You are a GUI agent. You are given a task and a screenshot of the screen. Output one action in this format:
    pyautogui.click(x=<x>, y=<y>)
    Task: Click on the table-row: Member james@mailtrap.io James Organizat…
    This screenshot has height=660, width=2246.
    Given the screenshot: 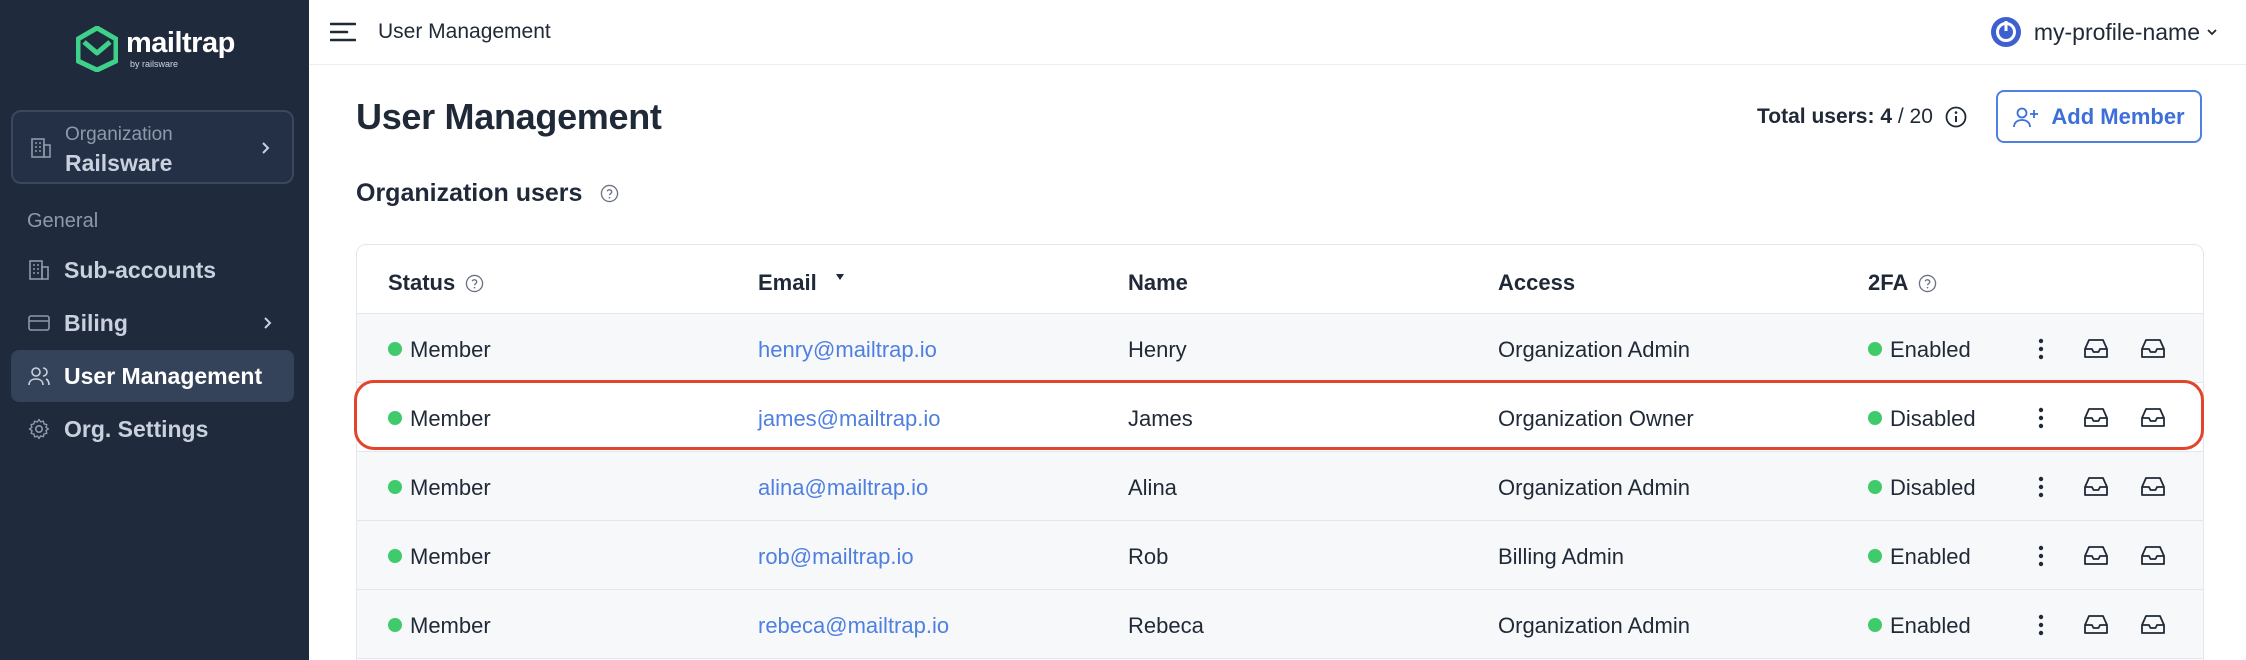 What is the action you would take?
    pyautogui.click(x=1280, y=417)
    